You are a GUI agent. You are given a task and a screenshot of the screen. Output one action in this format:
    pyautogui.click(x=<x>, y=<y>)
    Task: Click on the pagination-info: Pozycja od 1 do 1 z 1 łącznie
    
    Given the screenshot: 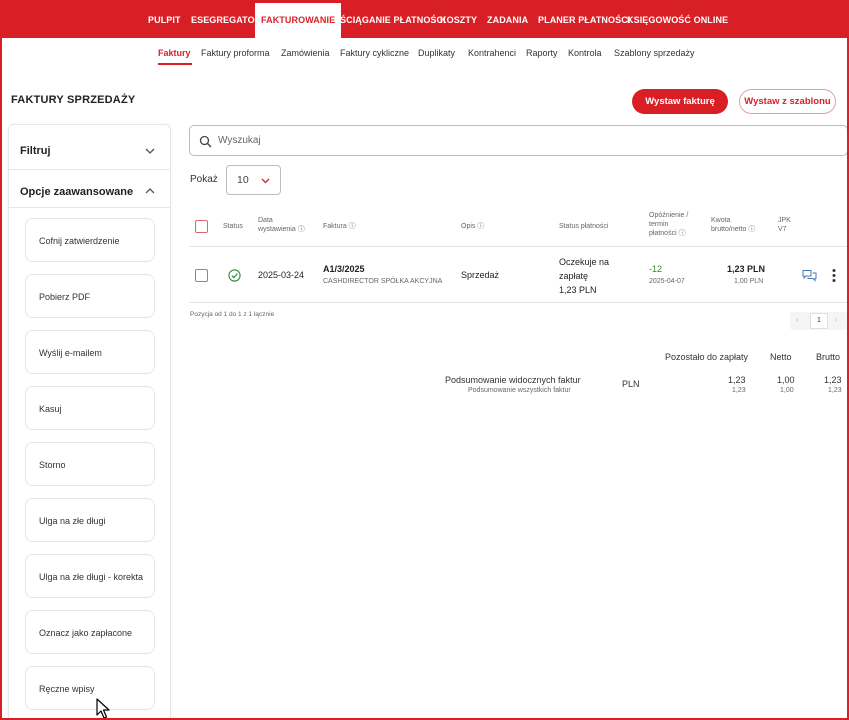 What is the action you would take?
    pyautogui.click(x=232, y=314)
    